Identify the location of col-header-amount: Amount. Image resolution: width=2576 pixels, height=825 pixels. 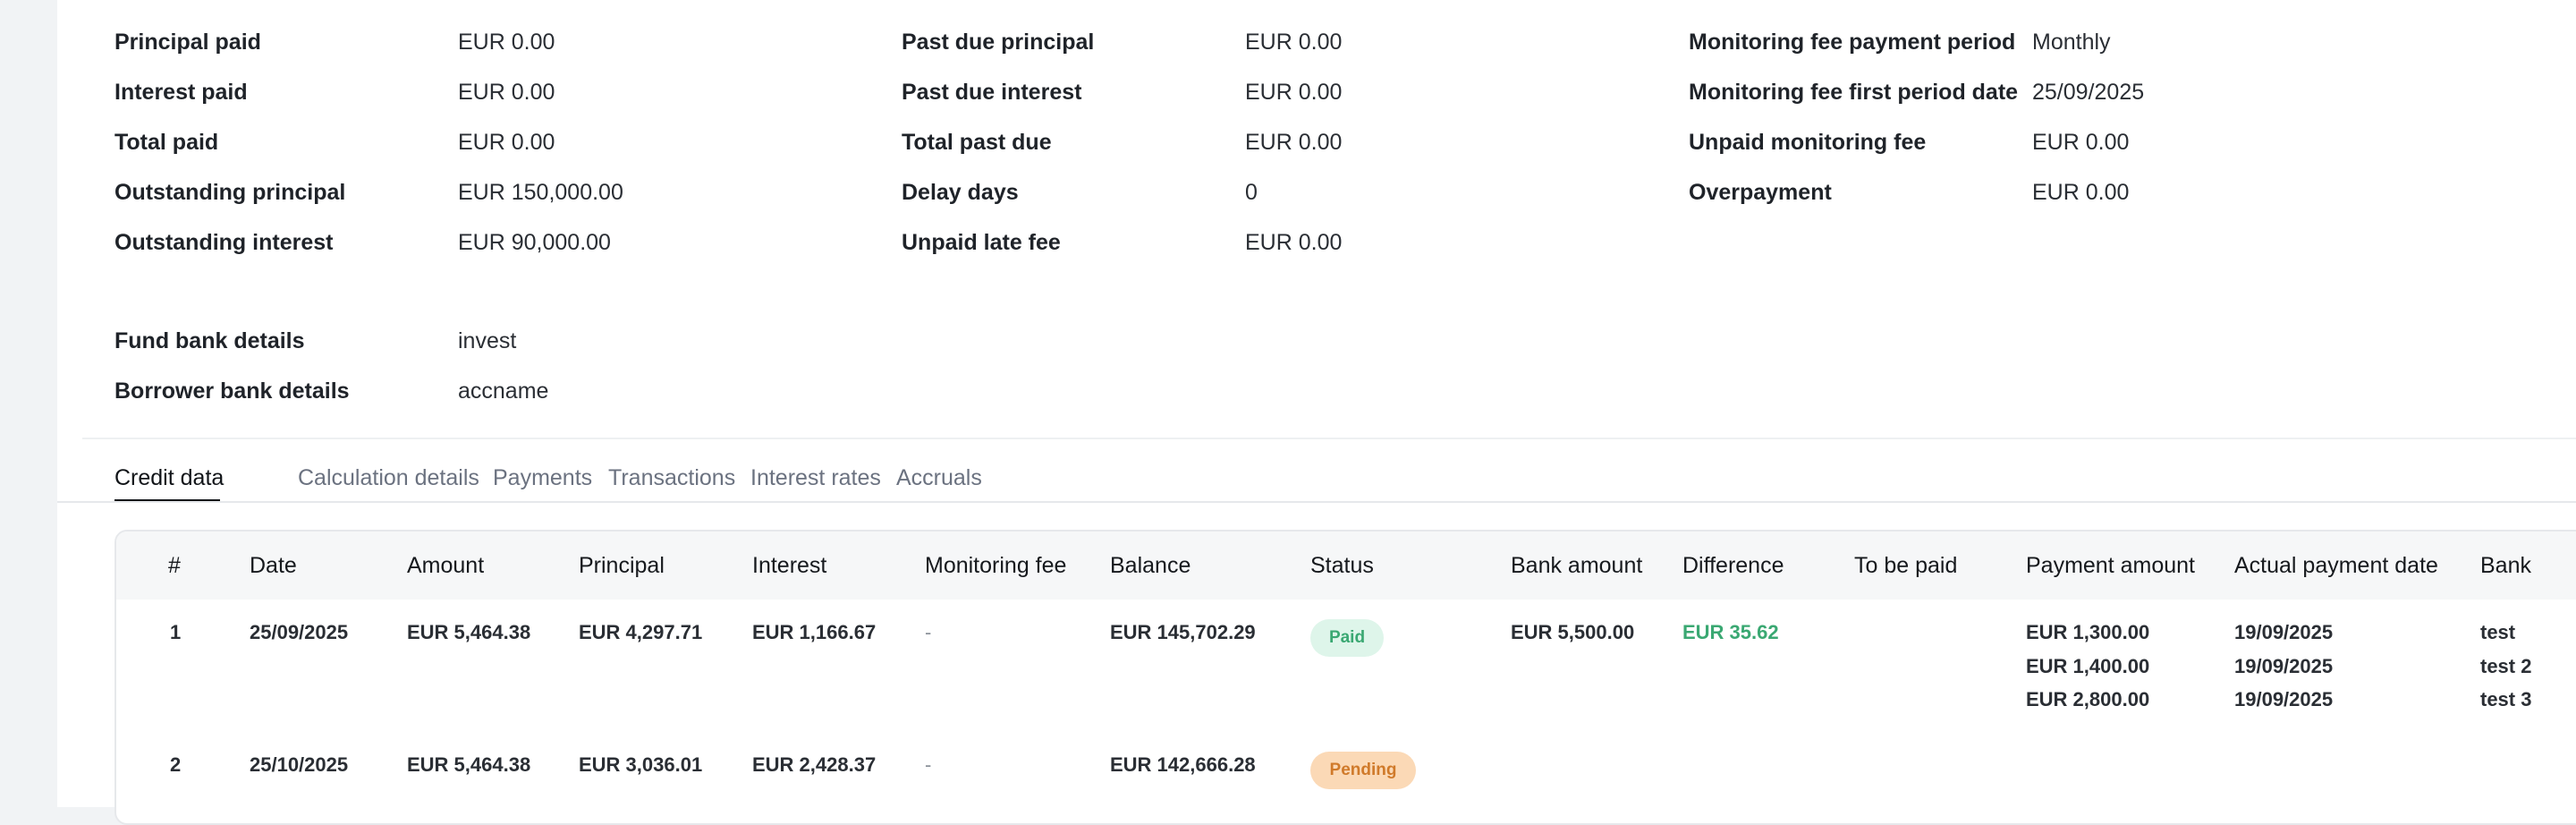
(446, 565).